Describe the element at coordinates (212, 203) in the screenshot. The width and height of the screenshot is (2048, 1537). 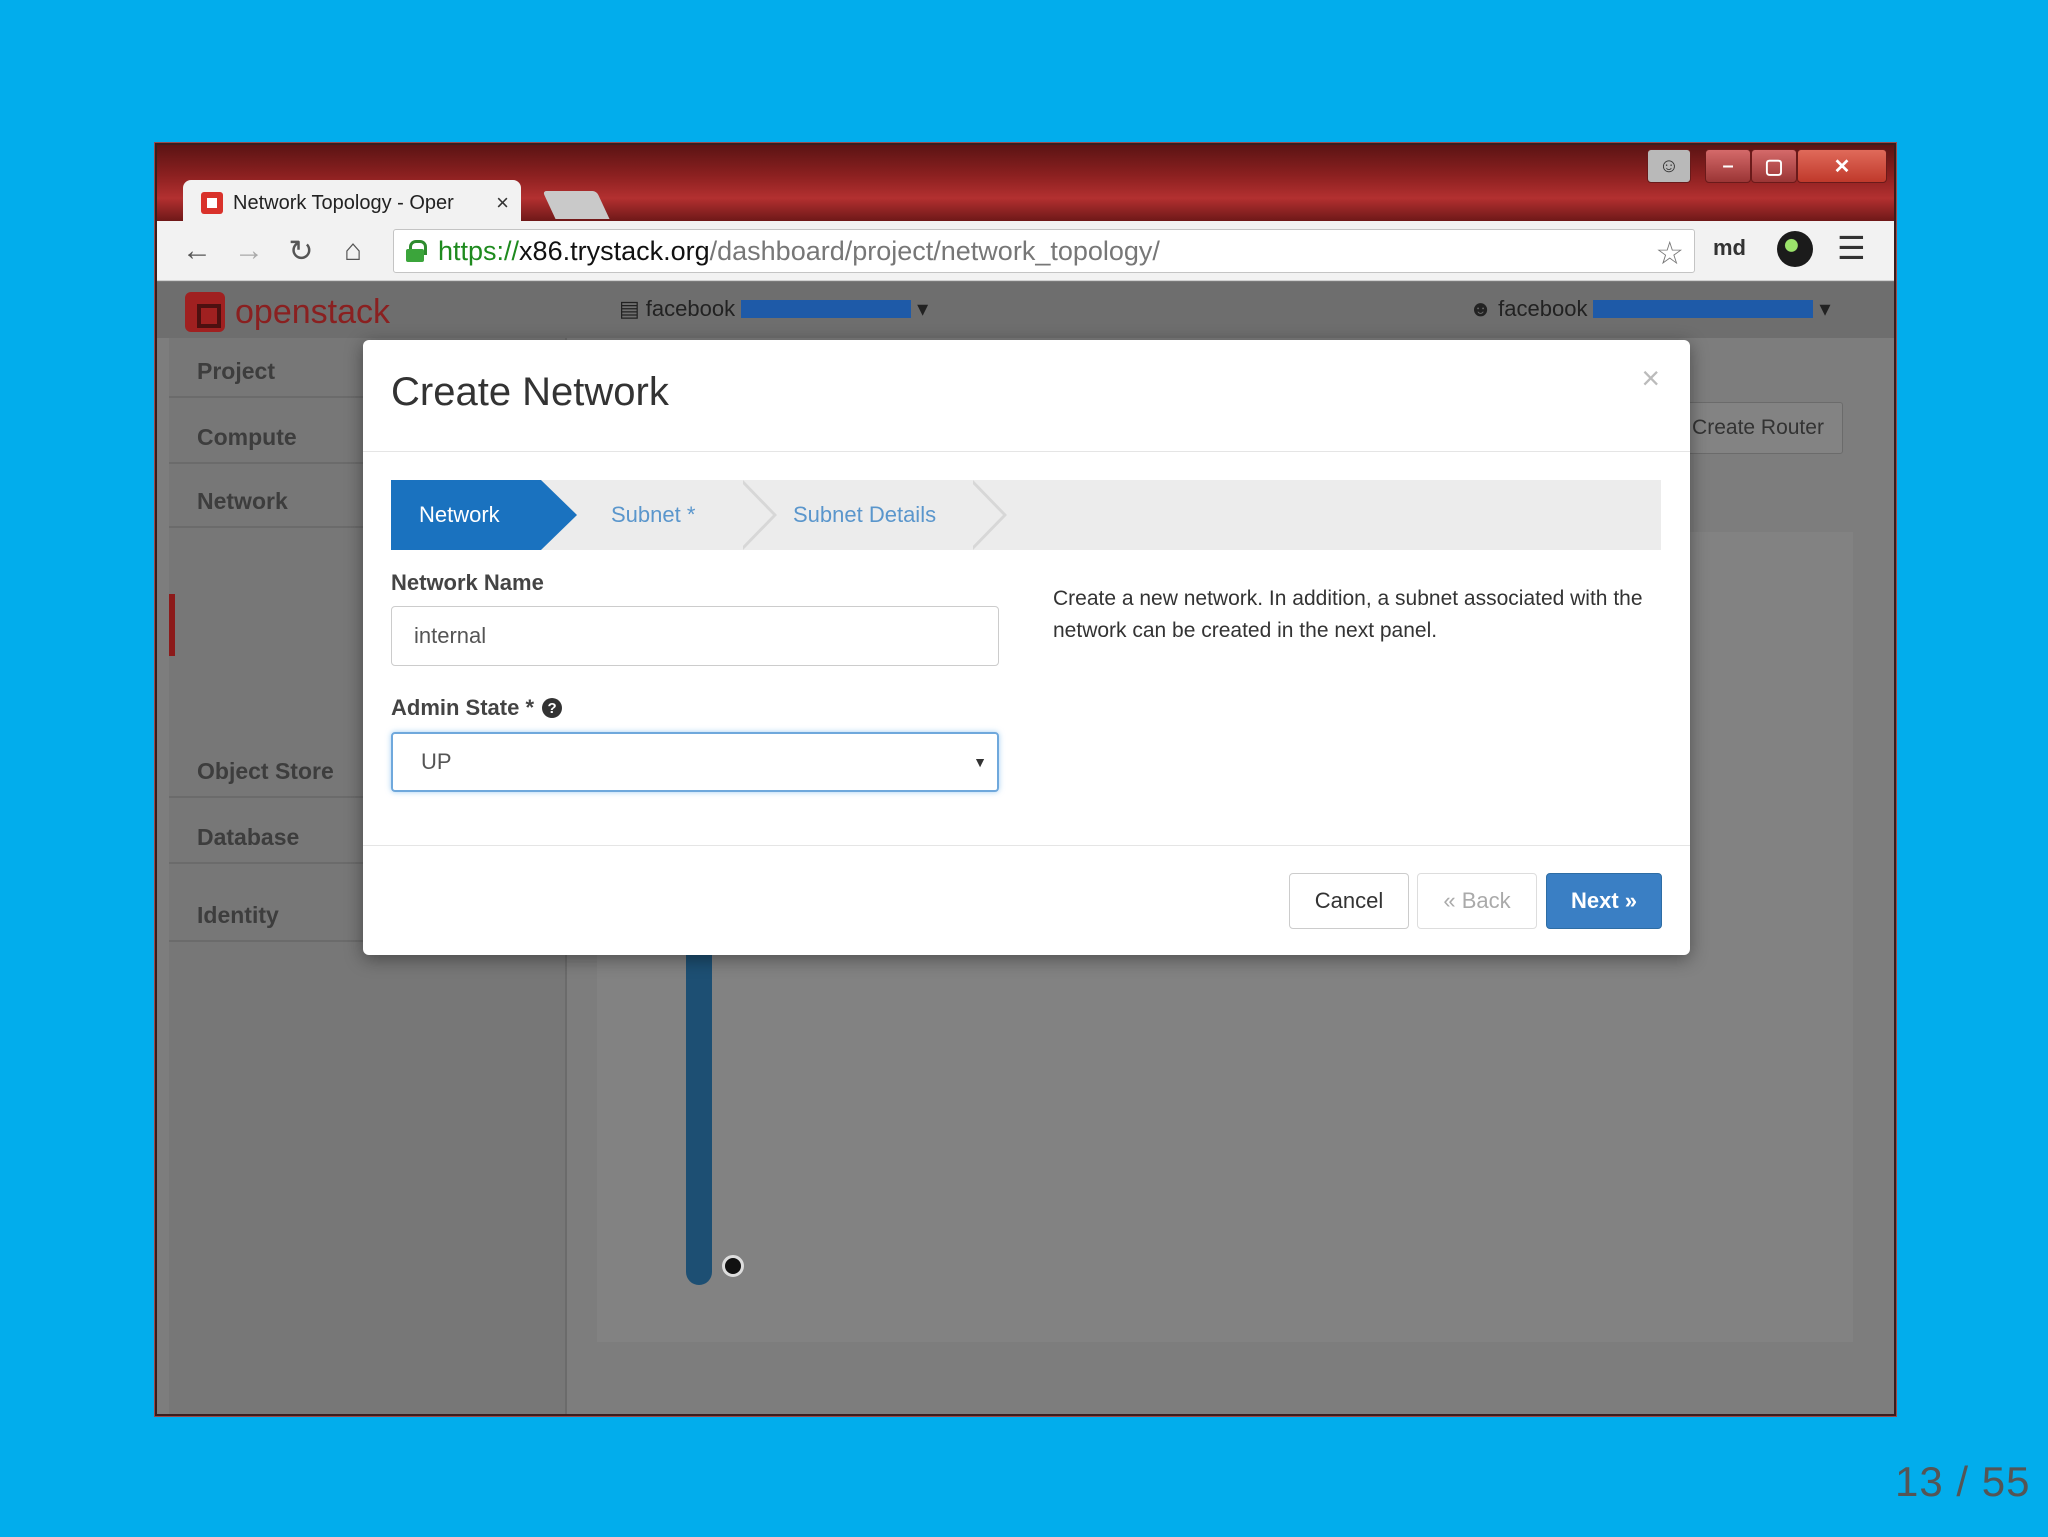
I see `openstack-favicon-icon` at that location.